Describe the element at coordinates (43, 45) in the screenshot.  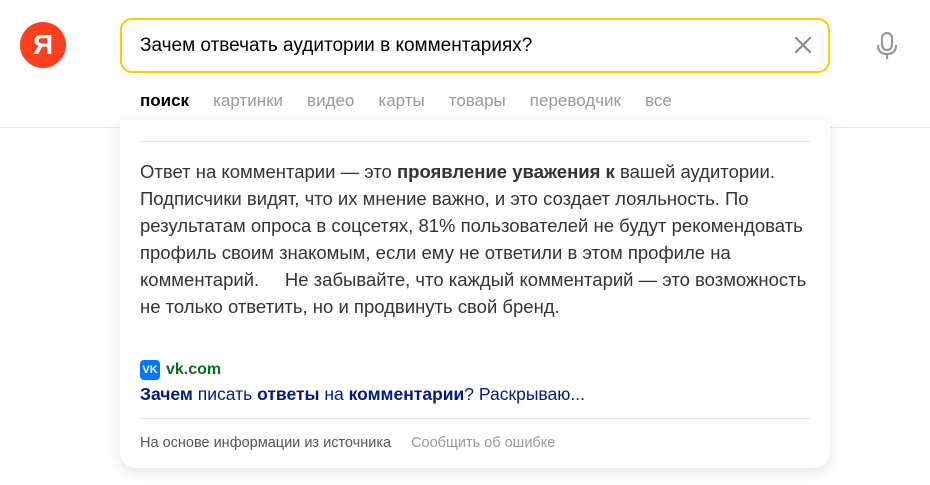
I see `yandex-logo: Я` at that location.